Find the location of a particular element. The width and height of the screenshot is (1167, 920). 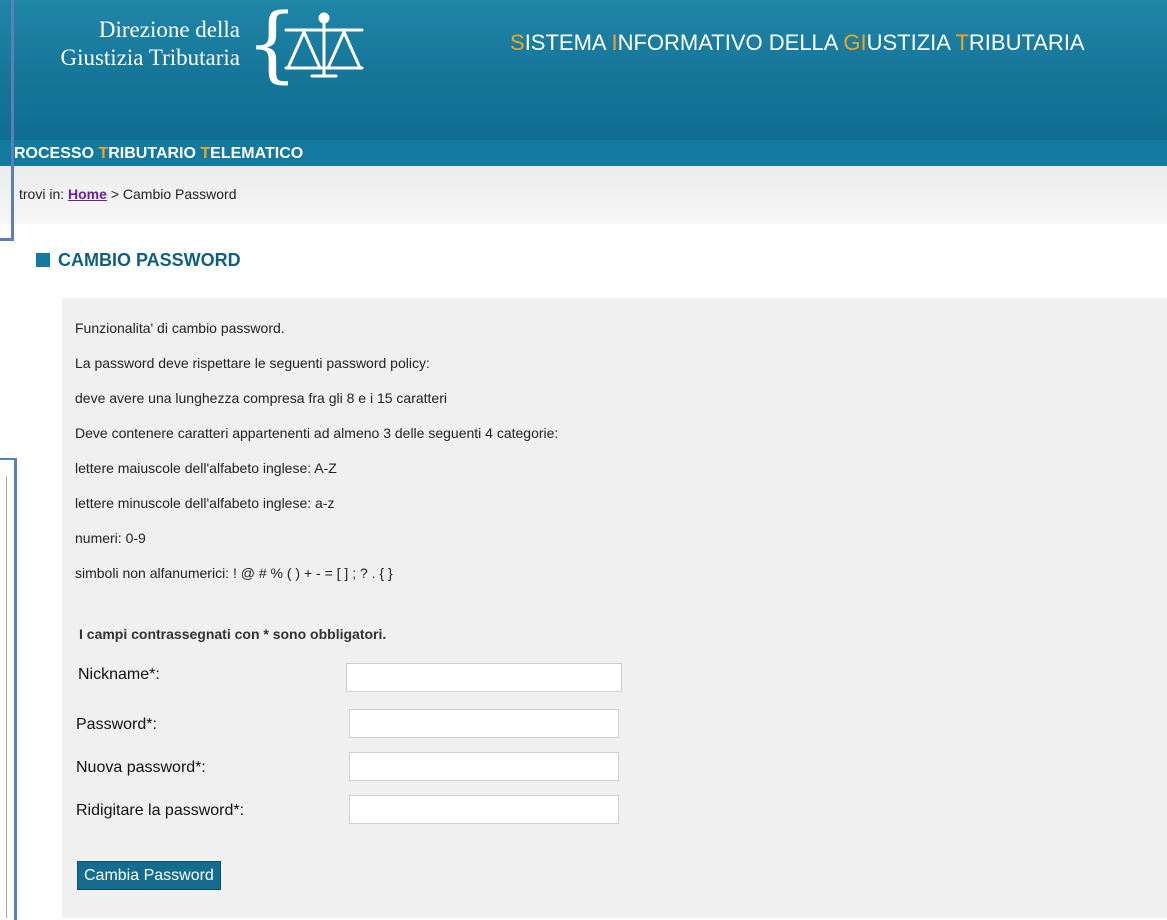

system-title-segment: T is located at coordinates (962, 42).